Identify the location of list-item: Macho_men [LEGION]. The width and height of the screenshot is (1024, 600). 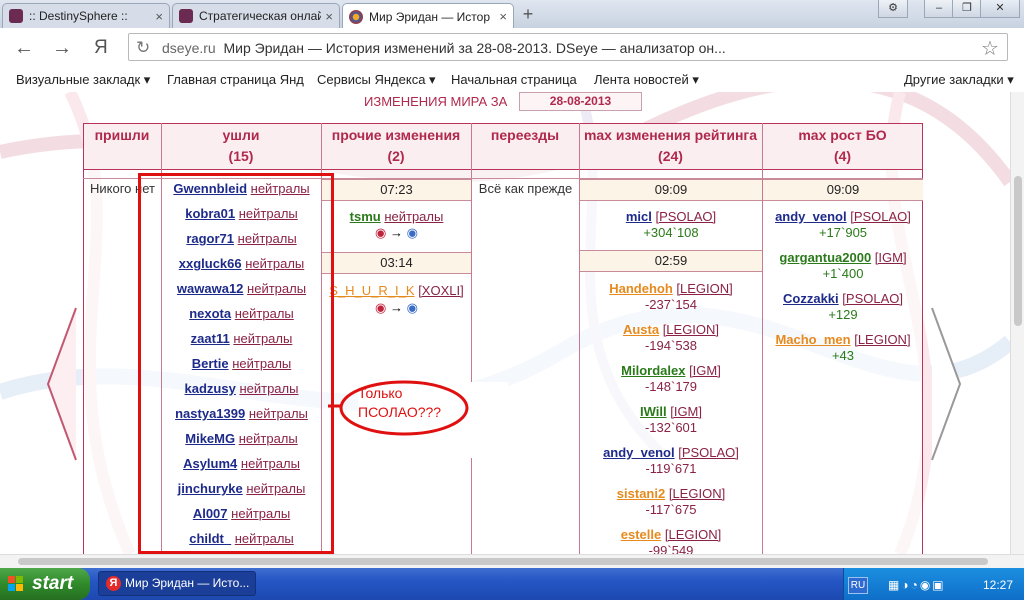
(843, 339).